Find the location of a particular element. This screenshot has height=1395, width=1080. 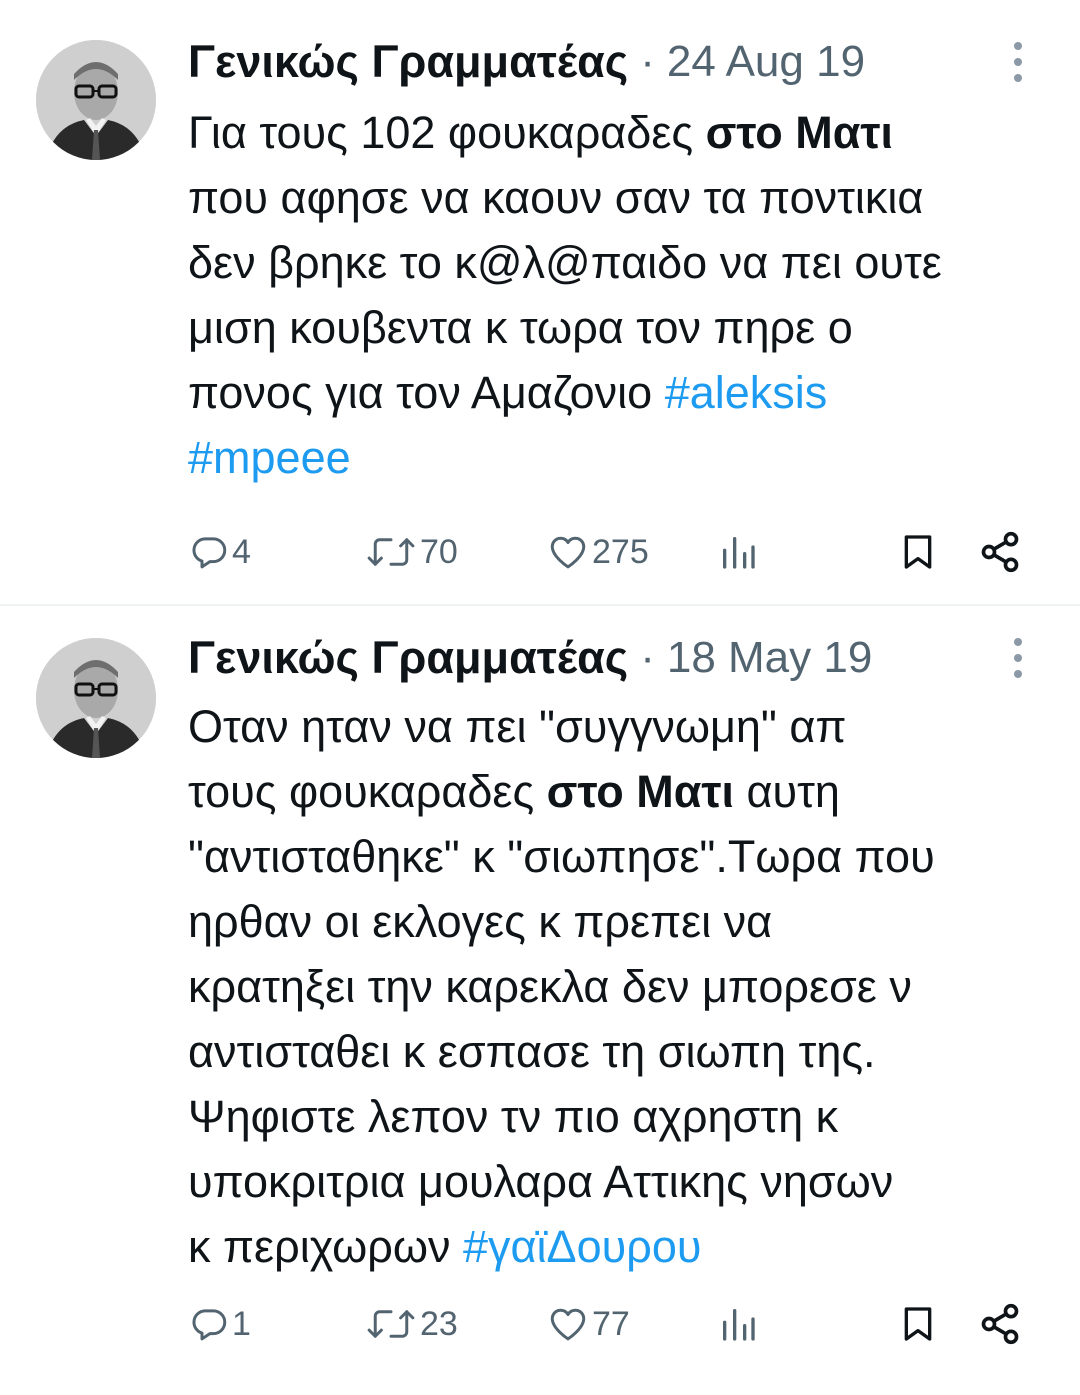

reply-button: 4 is located at coordinates (219, 552).